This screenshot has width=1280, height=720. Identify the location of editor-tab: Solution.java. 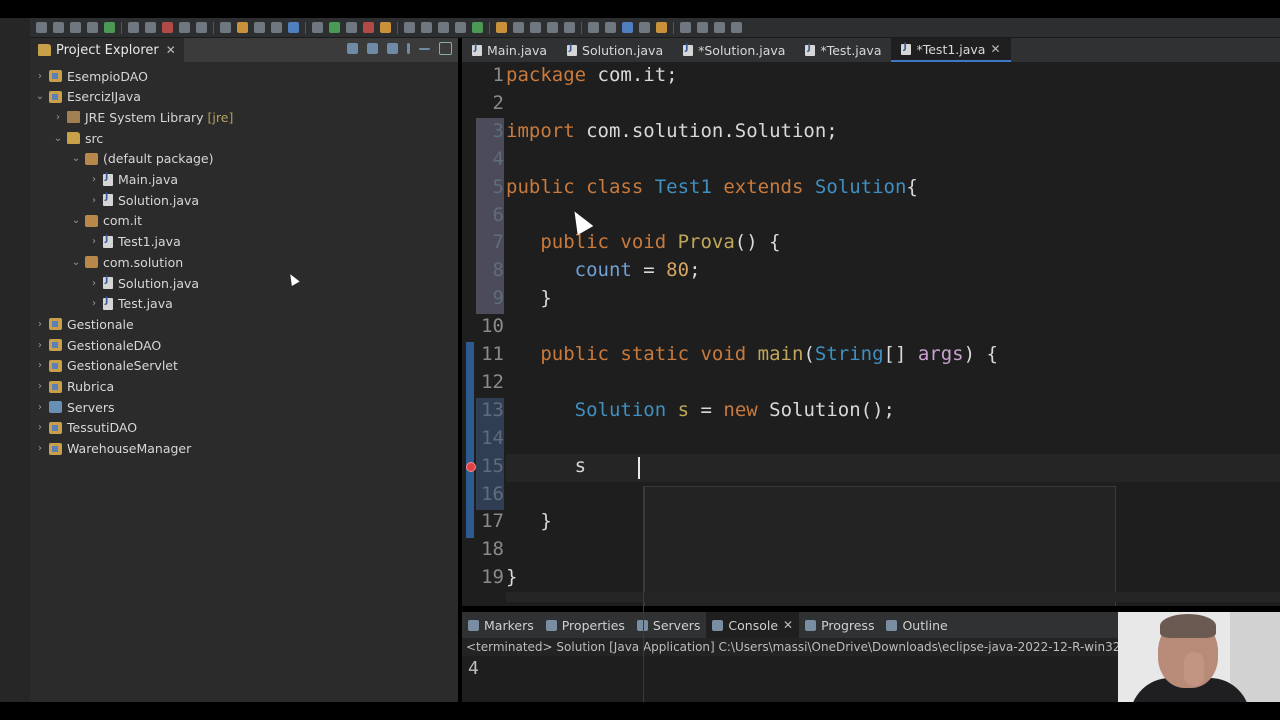
(615, 50).